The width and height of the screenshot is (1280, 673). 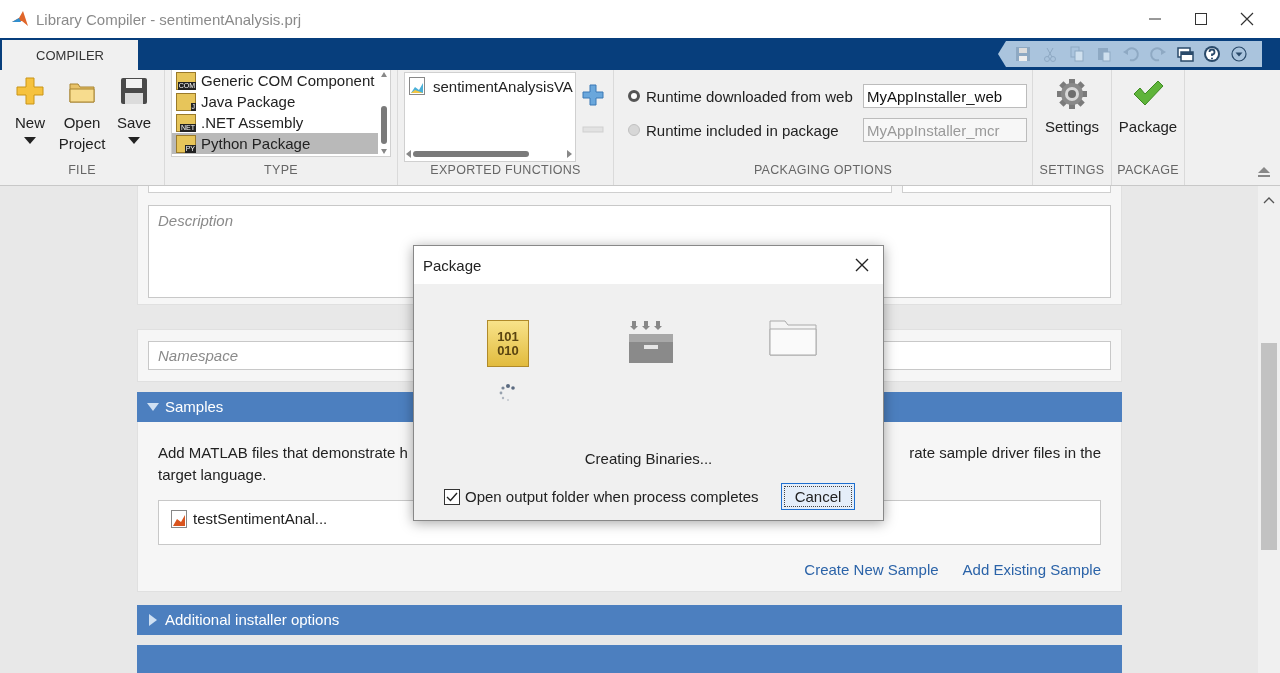 I want to click on ribbon-button: Open Project, so click(x=82, y=119).